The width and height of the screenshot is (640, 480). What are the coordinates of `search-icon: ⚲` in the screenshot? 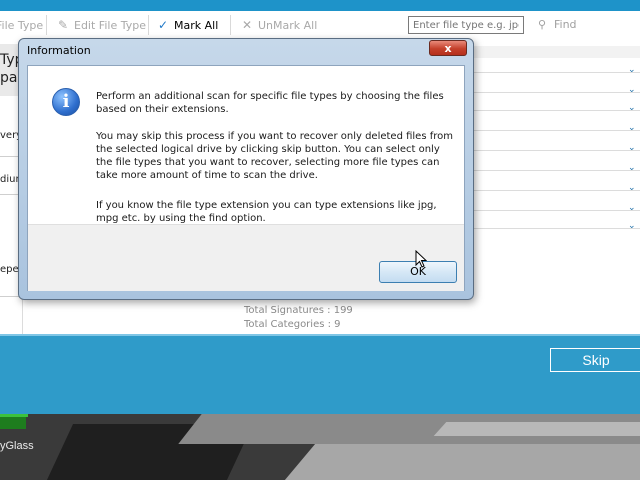 It's located at (542, 24).